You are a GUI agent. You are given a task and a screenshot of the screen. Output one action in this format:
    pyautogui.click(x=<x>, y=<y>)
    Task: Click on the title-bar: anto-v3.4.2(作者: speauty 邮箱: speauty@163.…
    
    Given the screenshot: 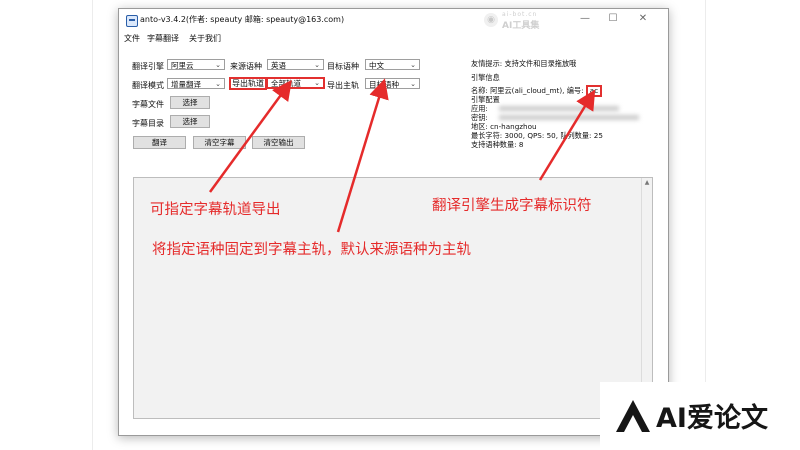 What is the action you would take?
    pyautogui.click(x=393, y=20)
    